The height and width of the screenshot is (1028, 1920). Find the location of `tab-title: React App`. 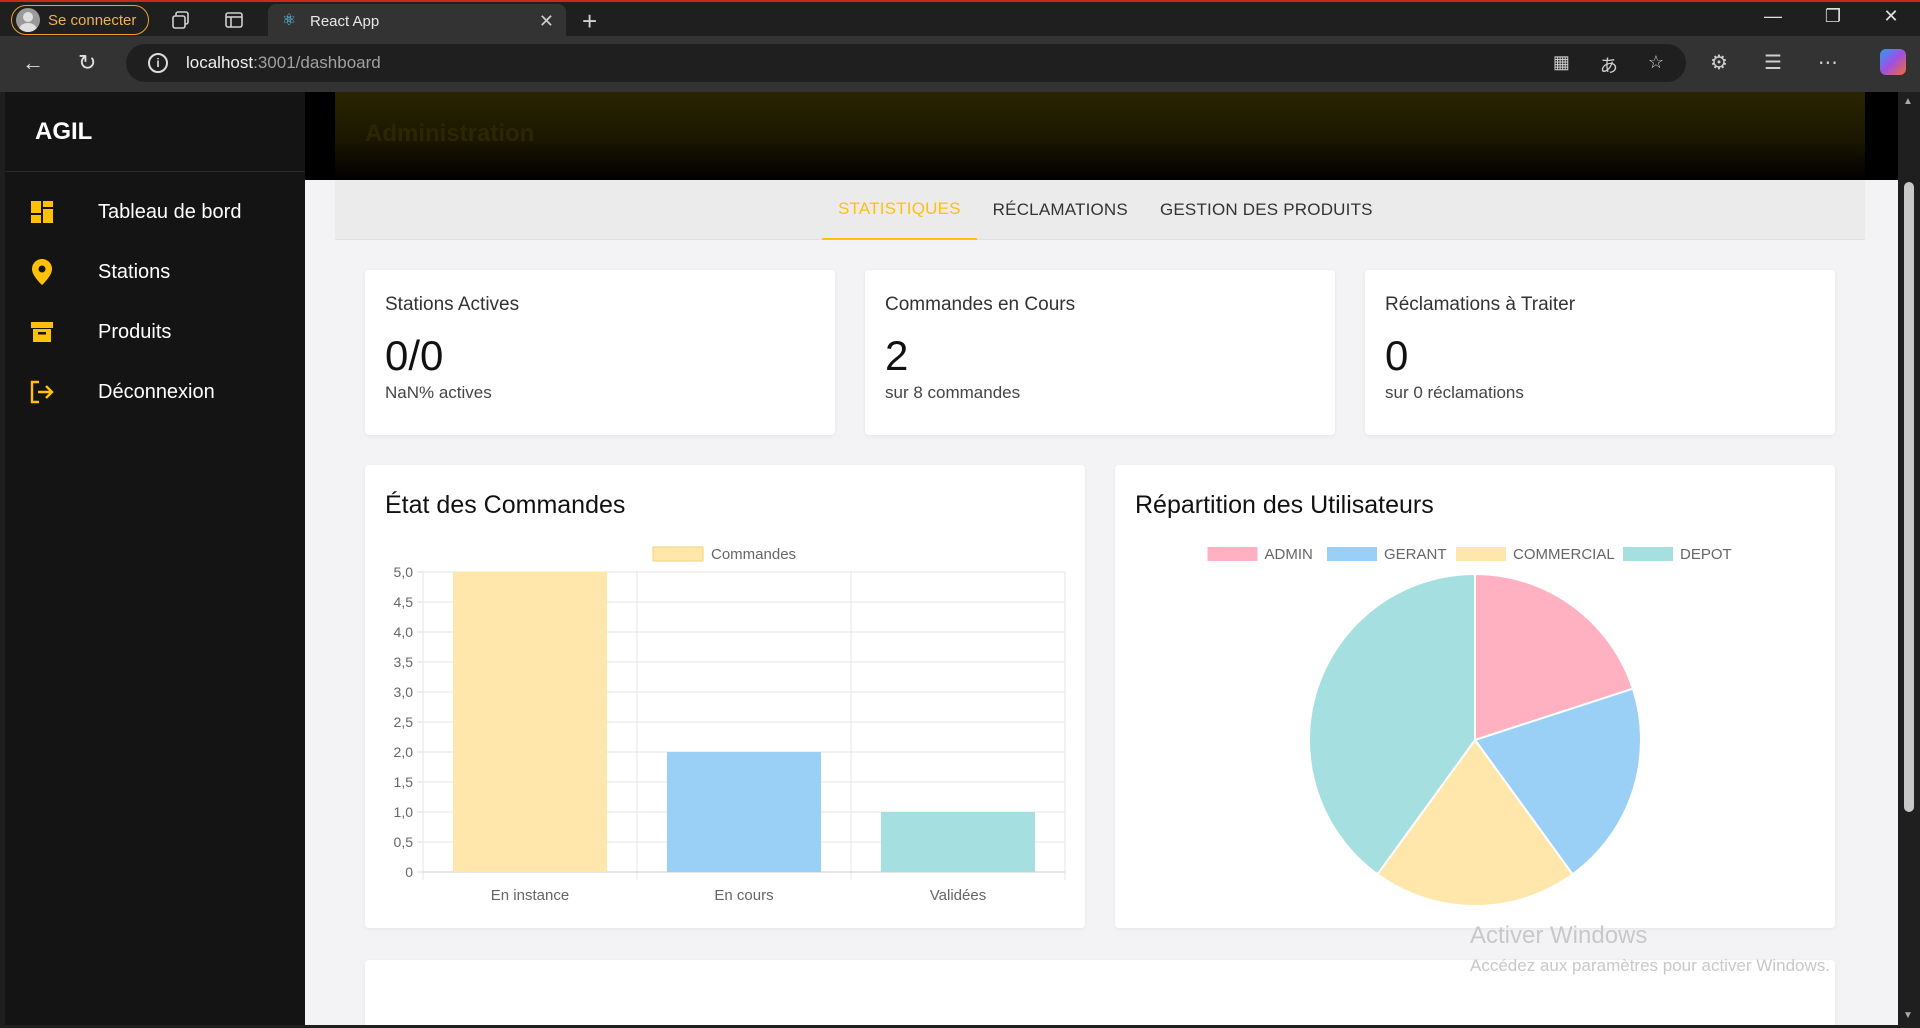

tab-title: React App is located at coordinates (345, 21).